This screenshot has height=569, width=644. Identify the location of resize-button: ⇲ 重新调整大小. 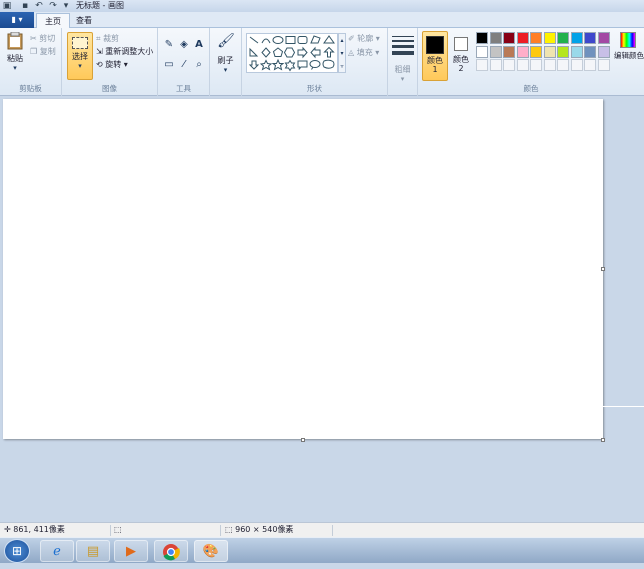
(124, 52).